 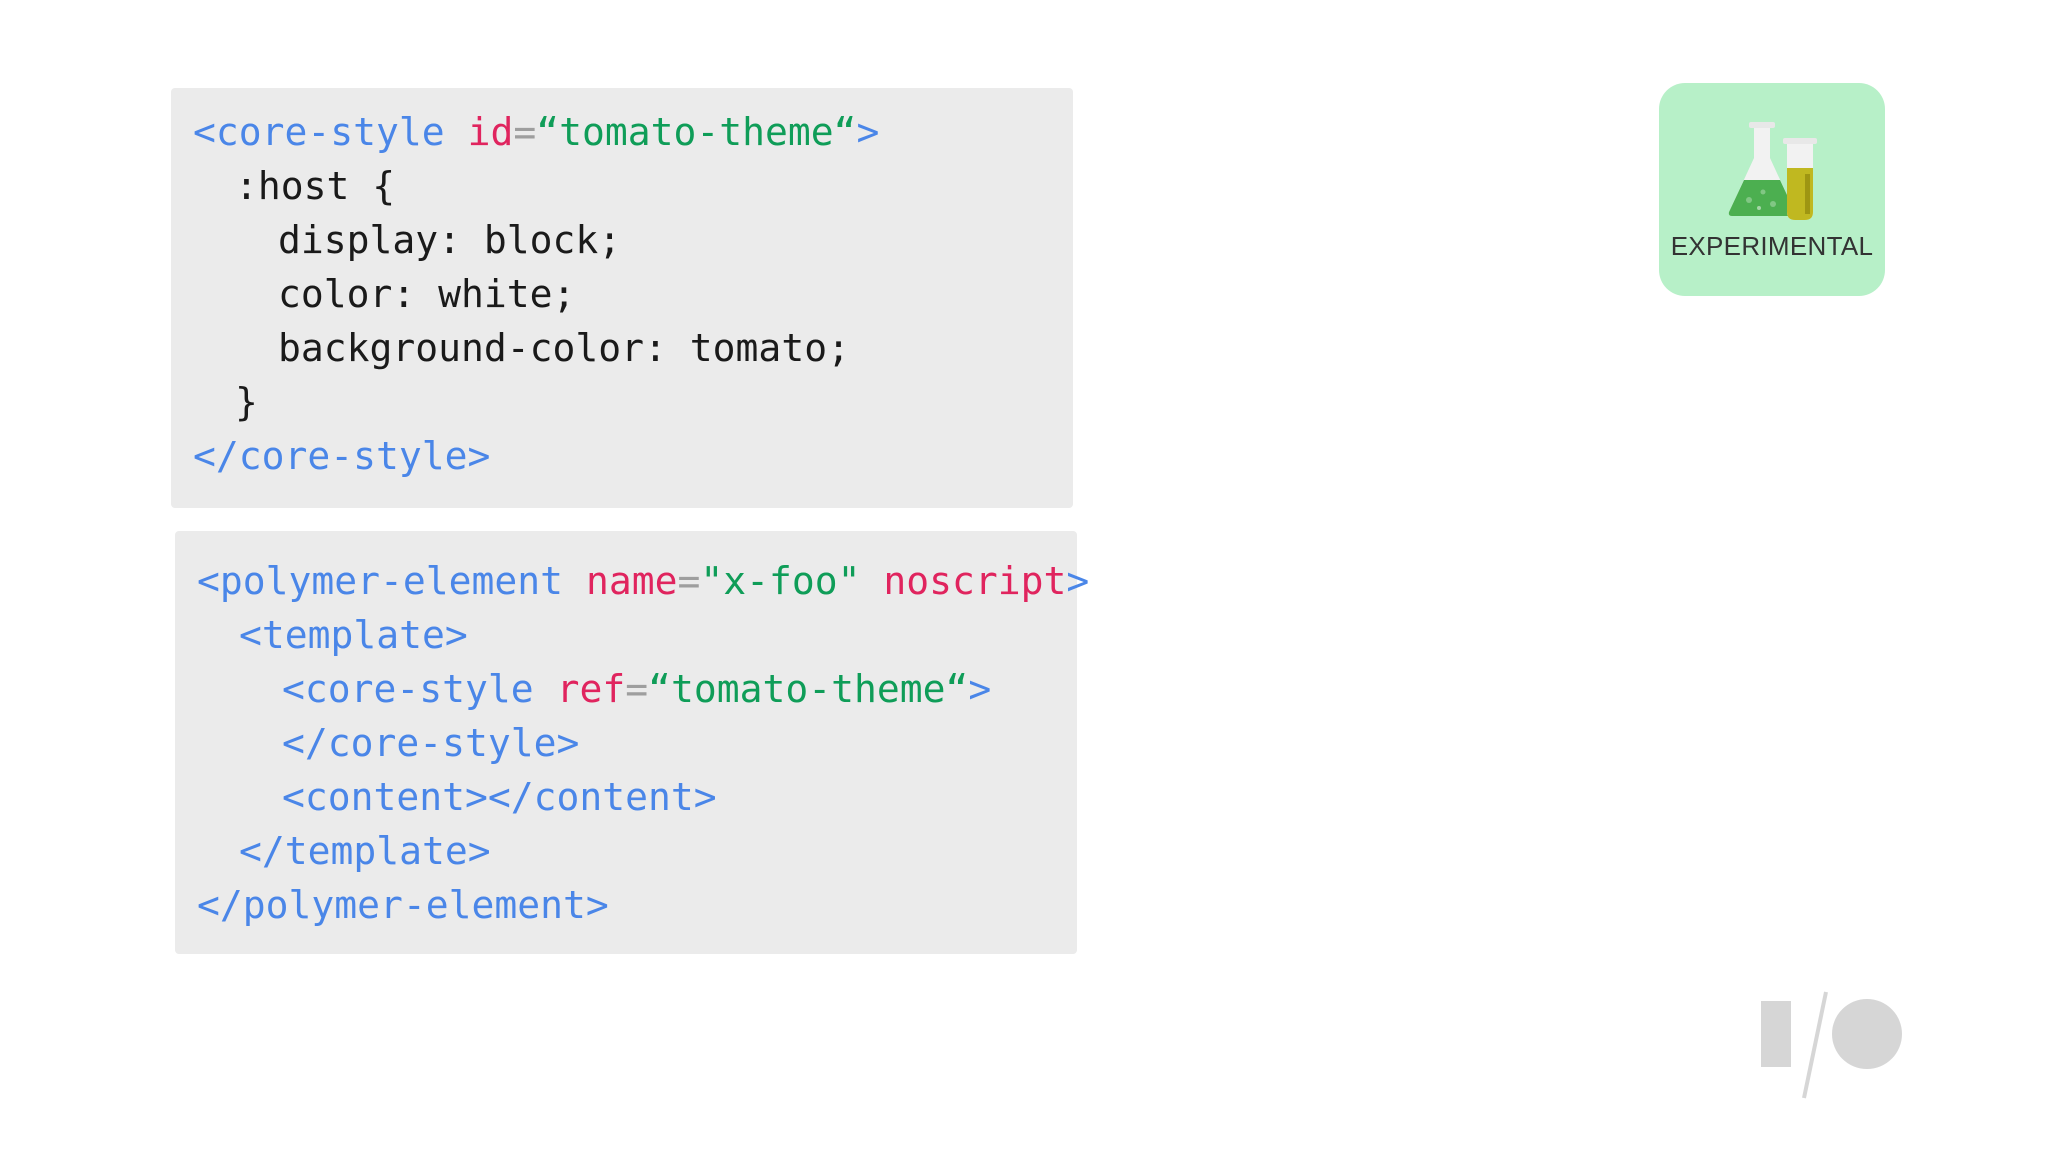 I want to click on code-line: :host {, so click(x=622, y=186).